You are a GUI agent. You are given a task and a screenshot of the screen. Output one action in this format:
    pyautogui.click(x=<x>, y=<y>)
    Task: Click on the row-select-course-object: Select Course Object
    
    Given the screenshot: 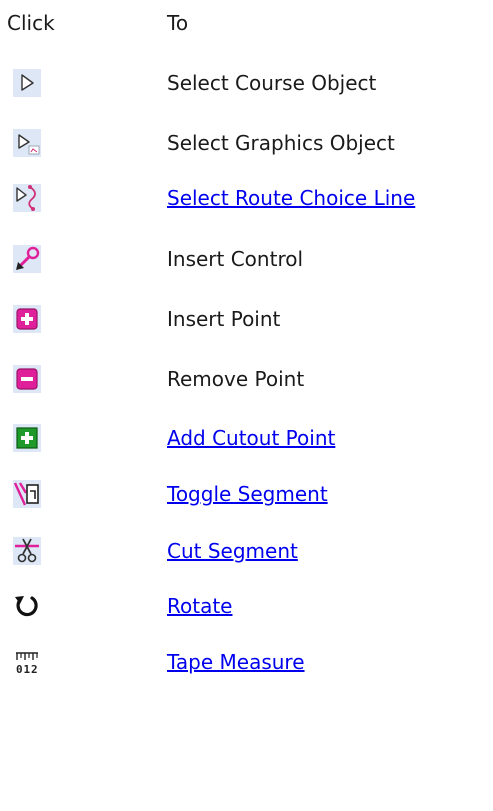 What is the action you would take?
    pyautogui.click(x=246, y=83)
    